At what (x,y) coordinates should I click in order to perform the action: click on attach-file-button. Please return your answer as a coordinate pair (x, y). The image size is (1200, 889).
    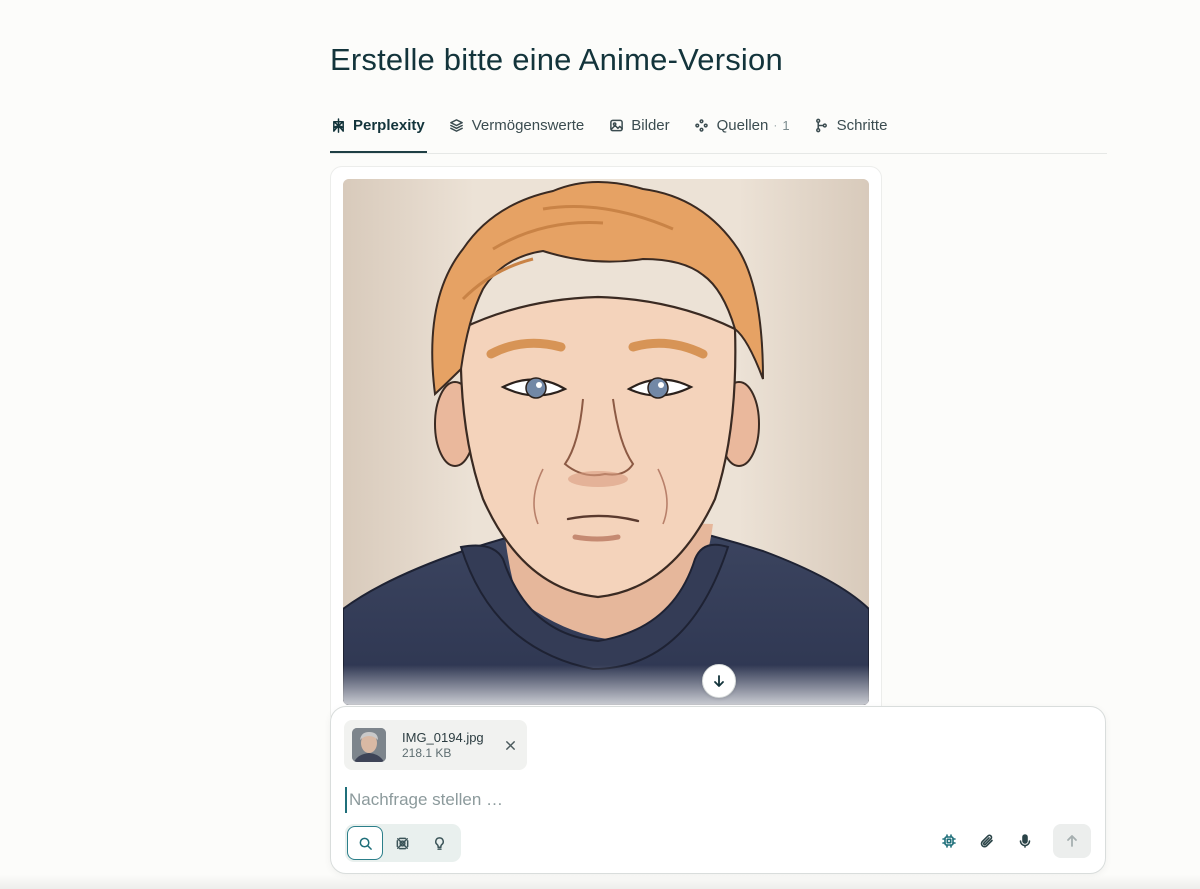
    Looking at the image, I should click on (987, 841).